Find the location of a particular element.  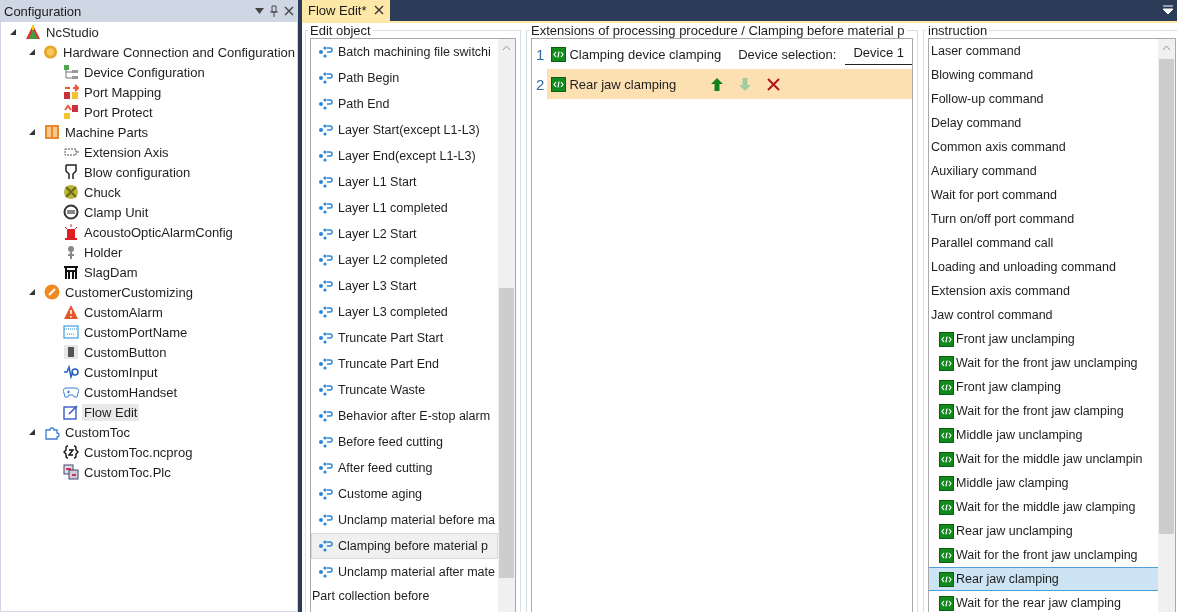

list-item: Batch machining file switchi is located at coordinates (414, 52).